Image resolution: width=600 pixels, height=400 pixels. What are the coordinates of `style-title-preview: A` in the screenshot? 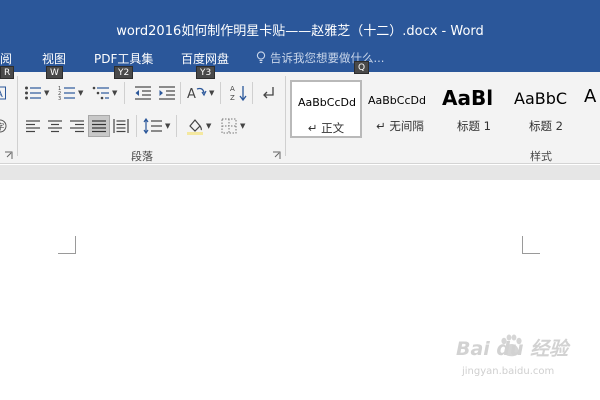 It's located at (590, 96).